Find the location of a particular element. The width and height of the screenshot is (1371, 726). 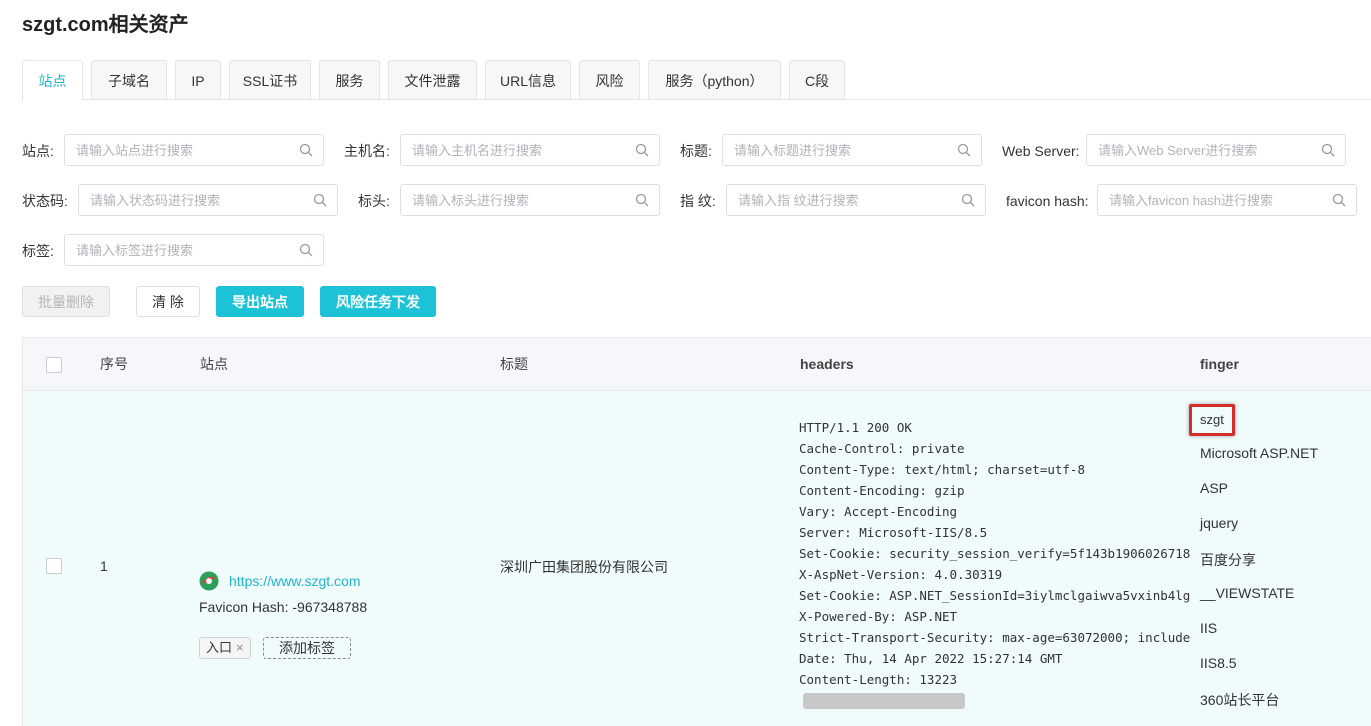

tab-ip: IP is located at coordinates (198, 80).